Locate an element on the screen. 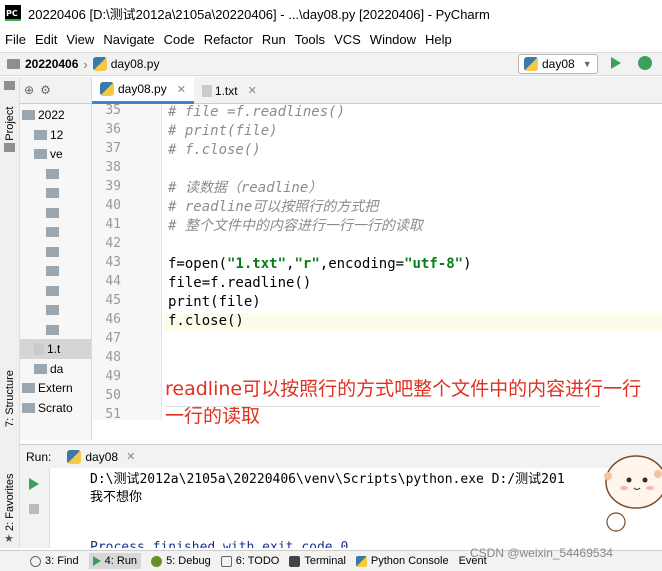 This screenshot has width=662, height=571. divider is located at coordinates (382, 406).